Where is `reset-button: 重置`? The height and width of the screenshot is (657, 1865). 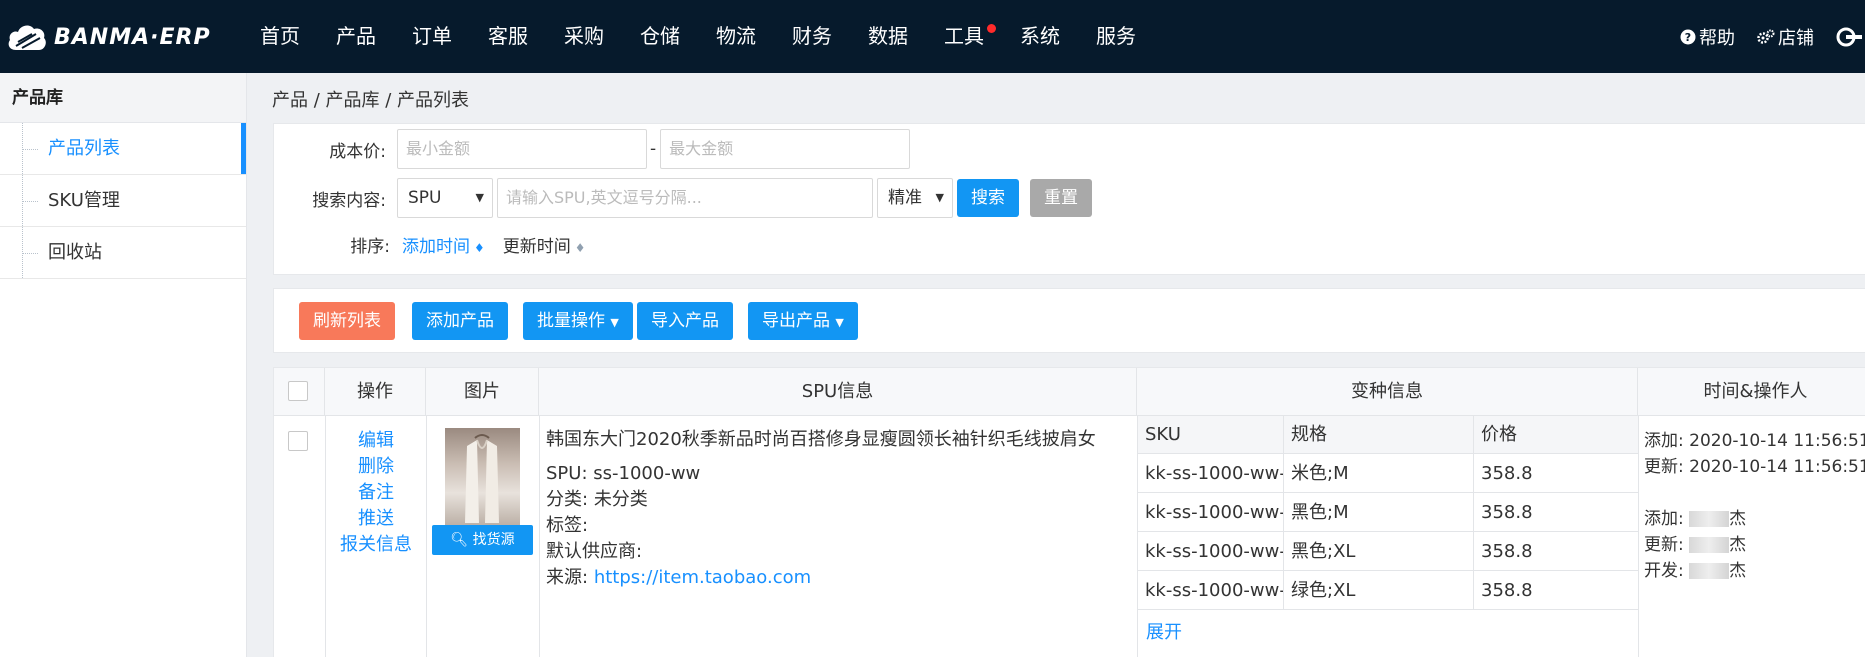
reset-button: 重置 is located at coordinates (1061, 198).